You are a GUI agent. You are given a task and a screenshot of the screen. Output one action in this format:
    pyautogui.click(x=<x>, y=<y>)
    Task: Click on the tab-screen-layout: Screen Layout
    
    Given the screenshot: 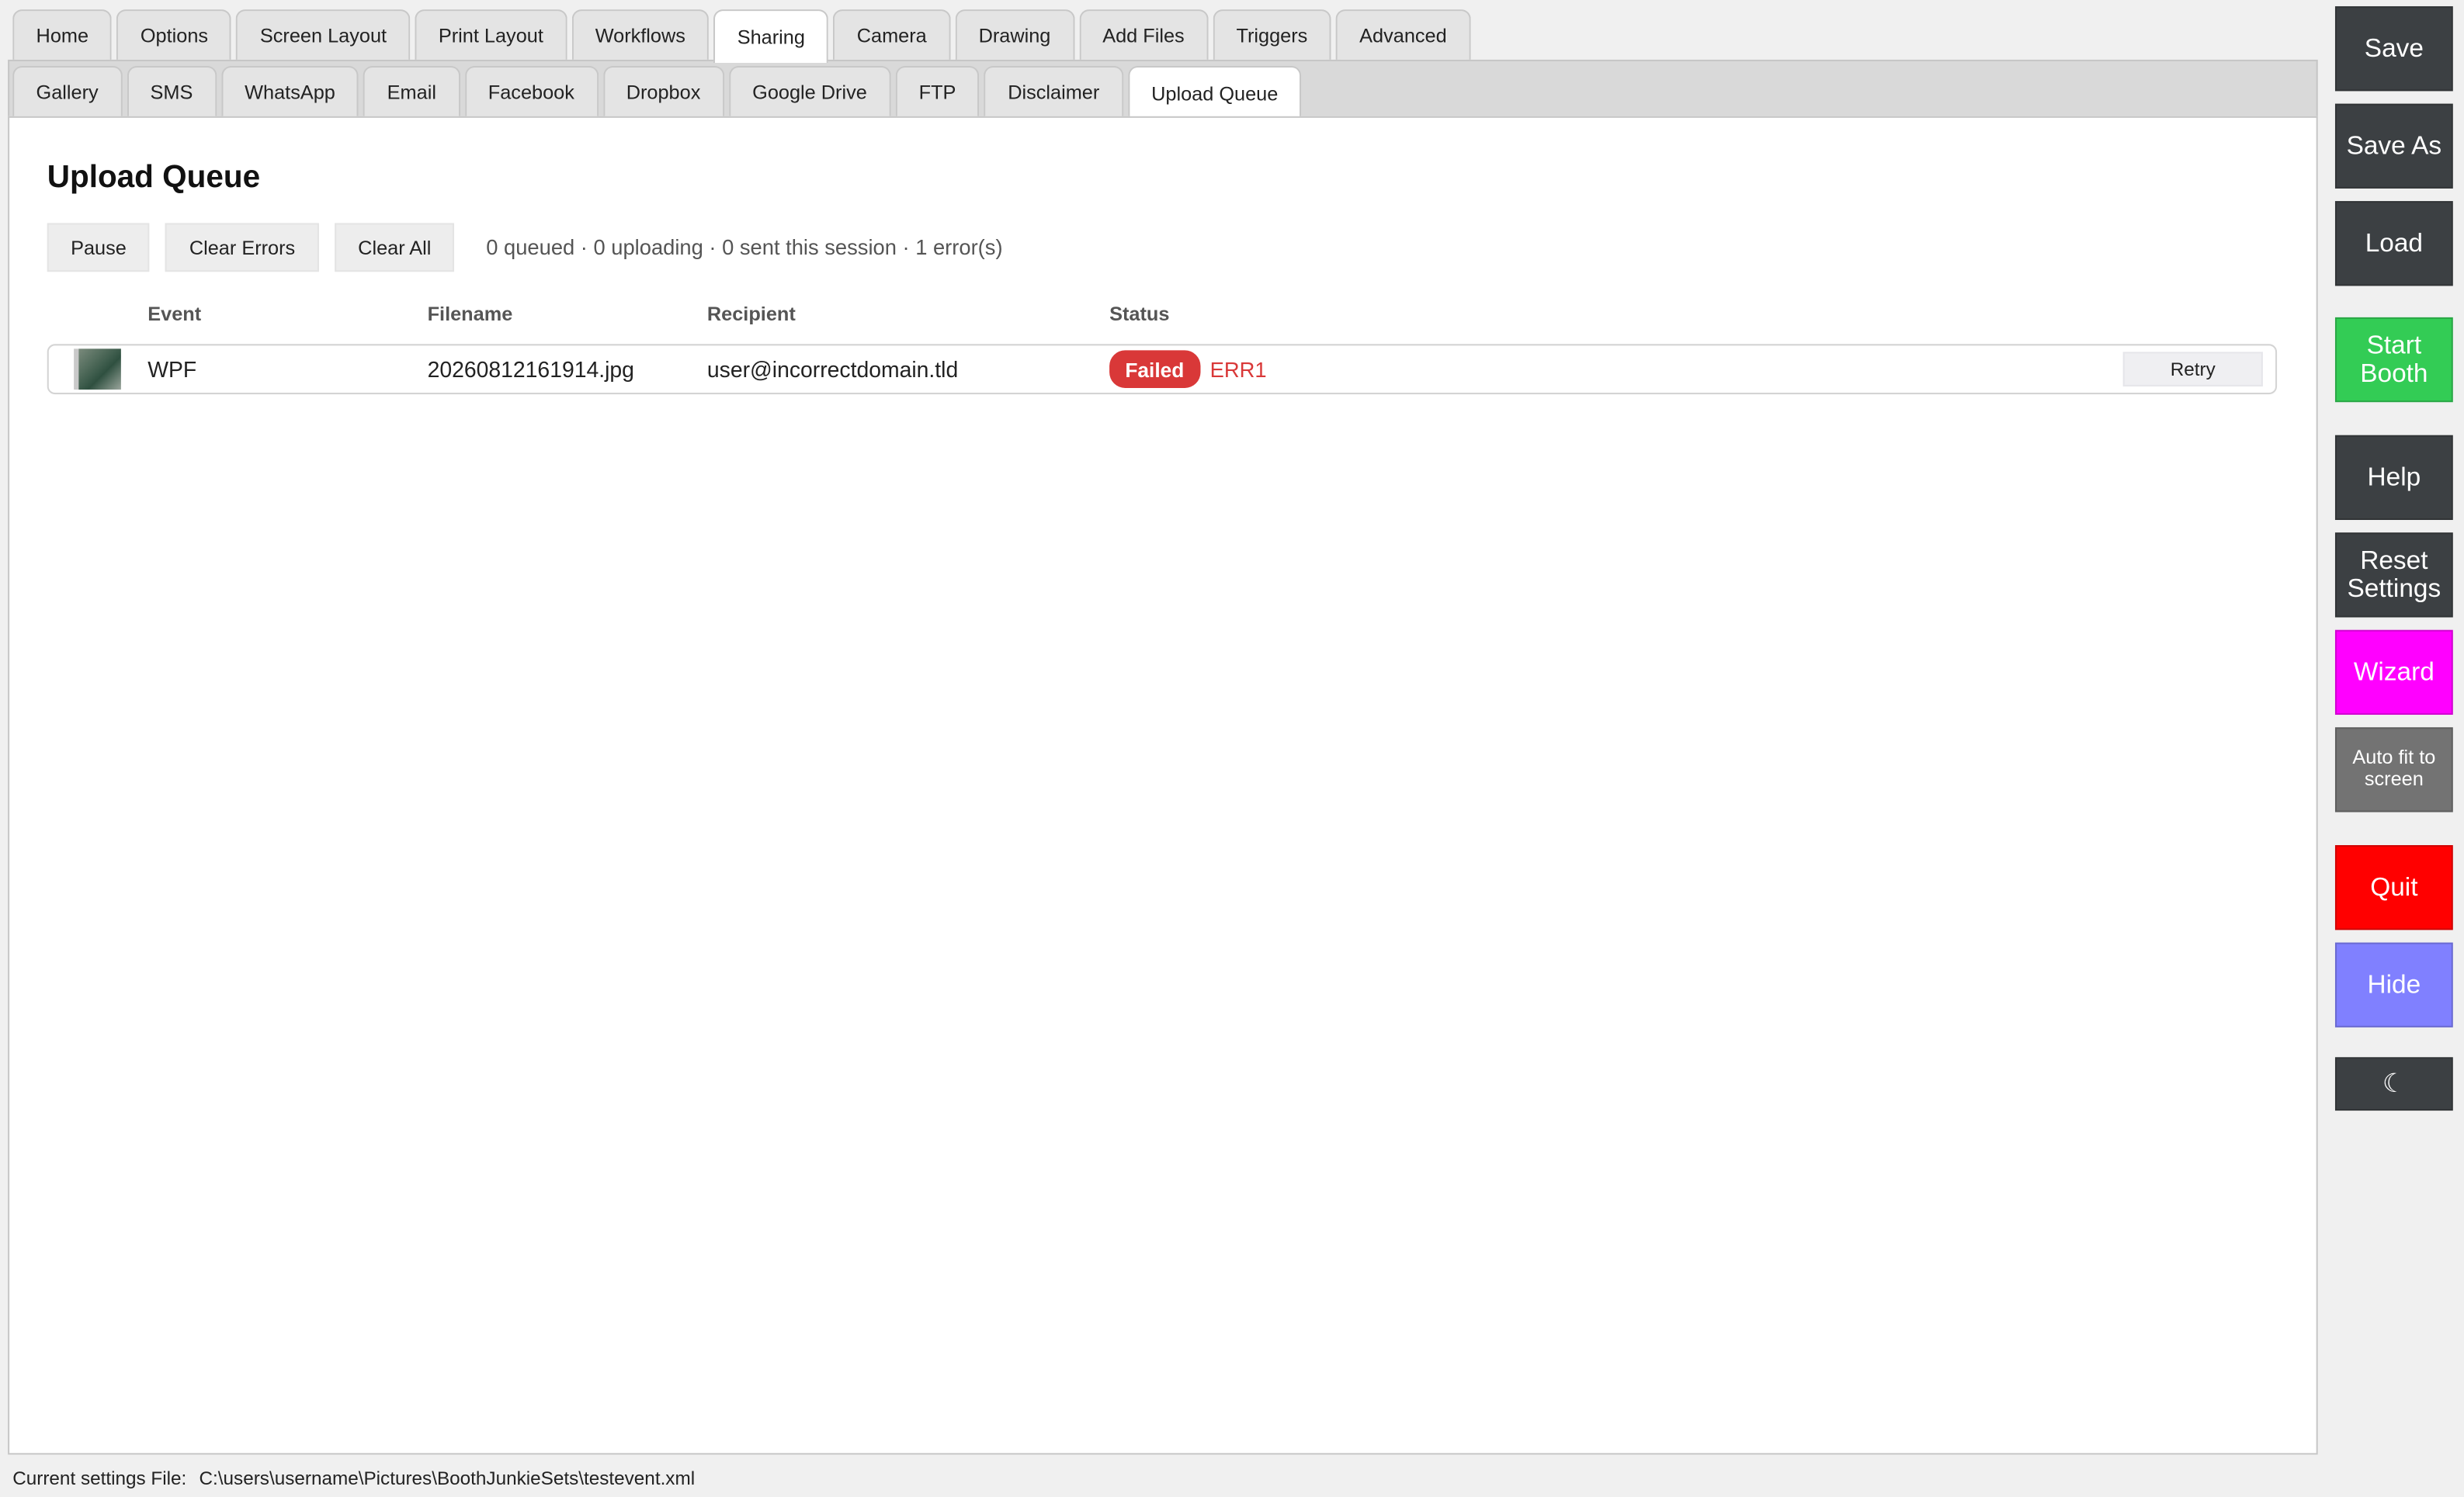 What is the action you would take?
    pyautogui.click(x=323, y=34)
    